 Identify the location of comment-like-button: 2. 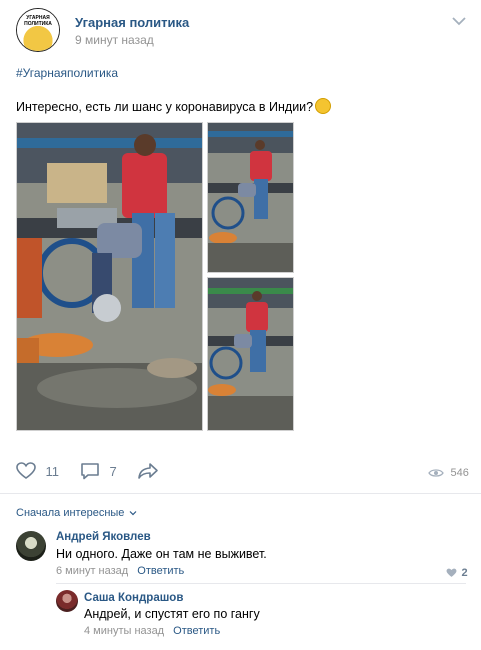
(457, 573).